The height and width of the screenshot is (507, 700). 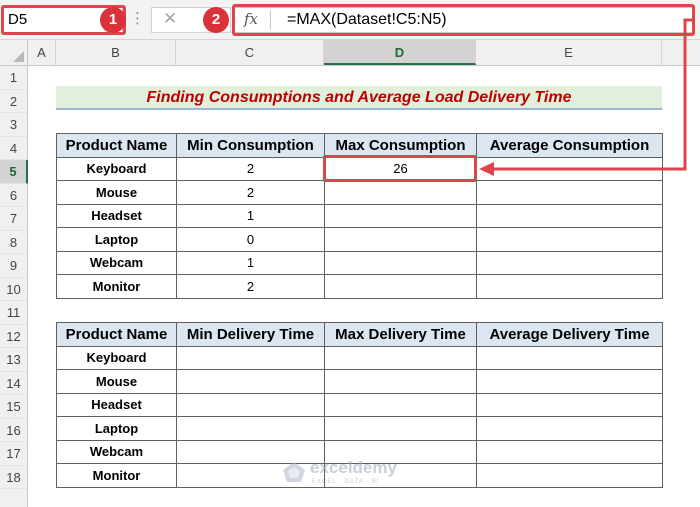 I want to click on table-row: Keyboard, so click(x=359, y=357).